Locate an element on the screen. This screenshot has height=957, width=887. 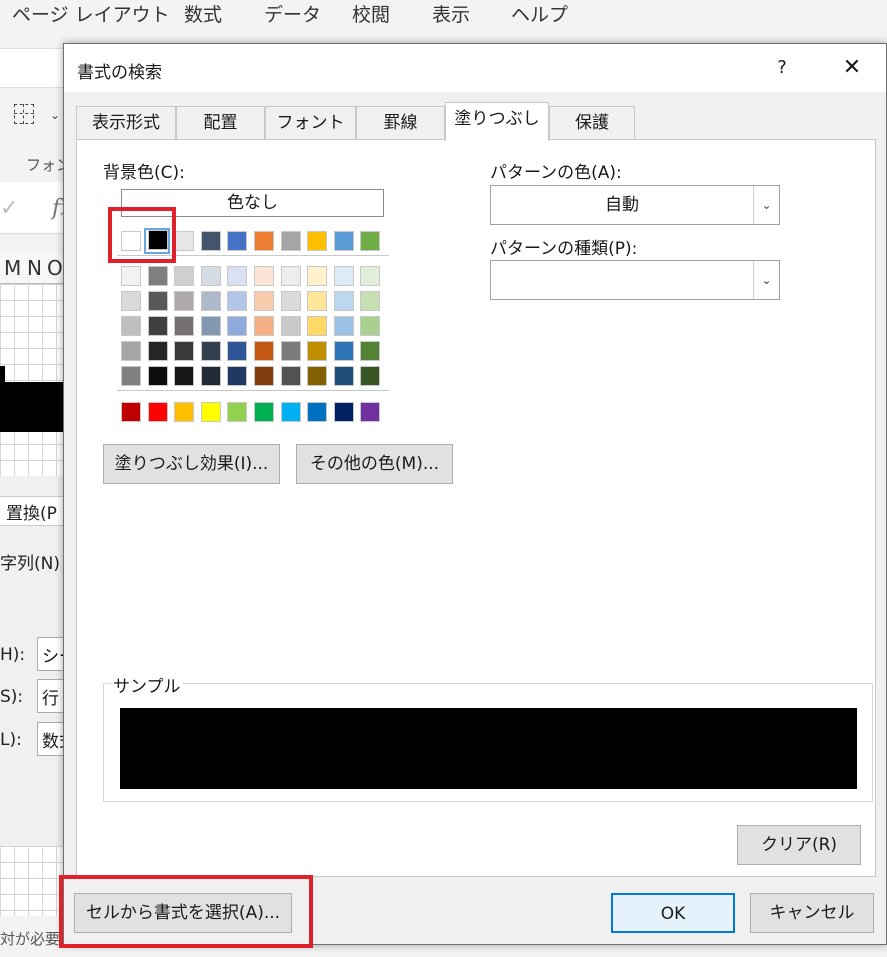
ribbon-tab-help: ヘルプ is located at coordinates (539, 13).